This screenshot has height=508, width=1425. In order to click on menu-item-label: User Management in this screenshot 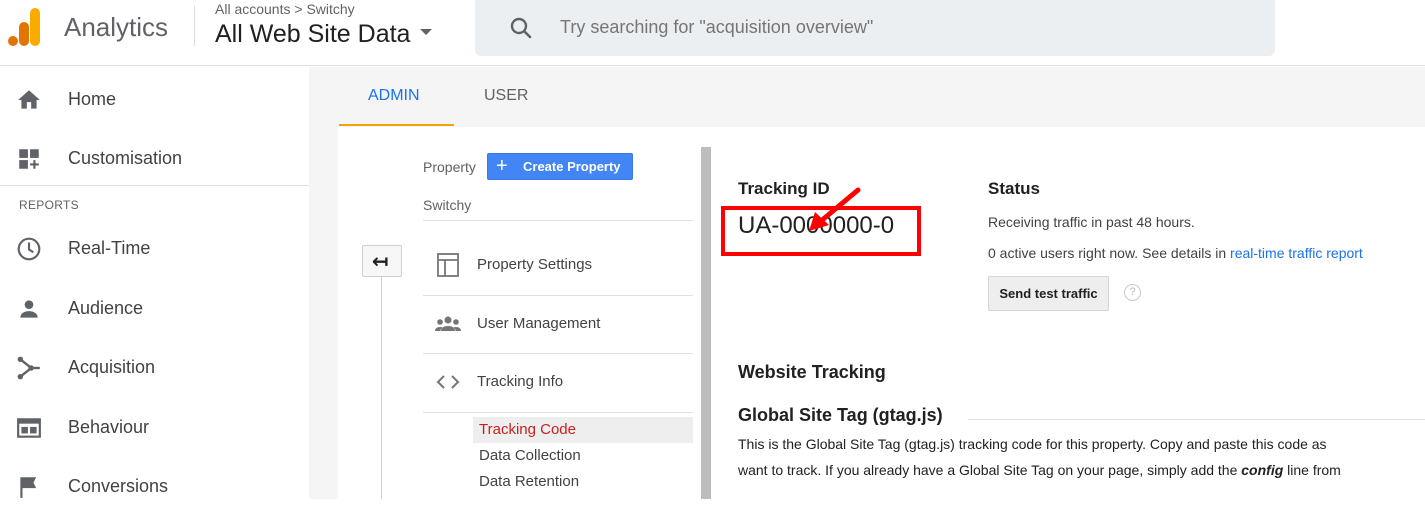, I will do `click(539, 323)`.